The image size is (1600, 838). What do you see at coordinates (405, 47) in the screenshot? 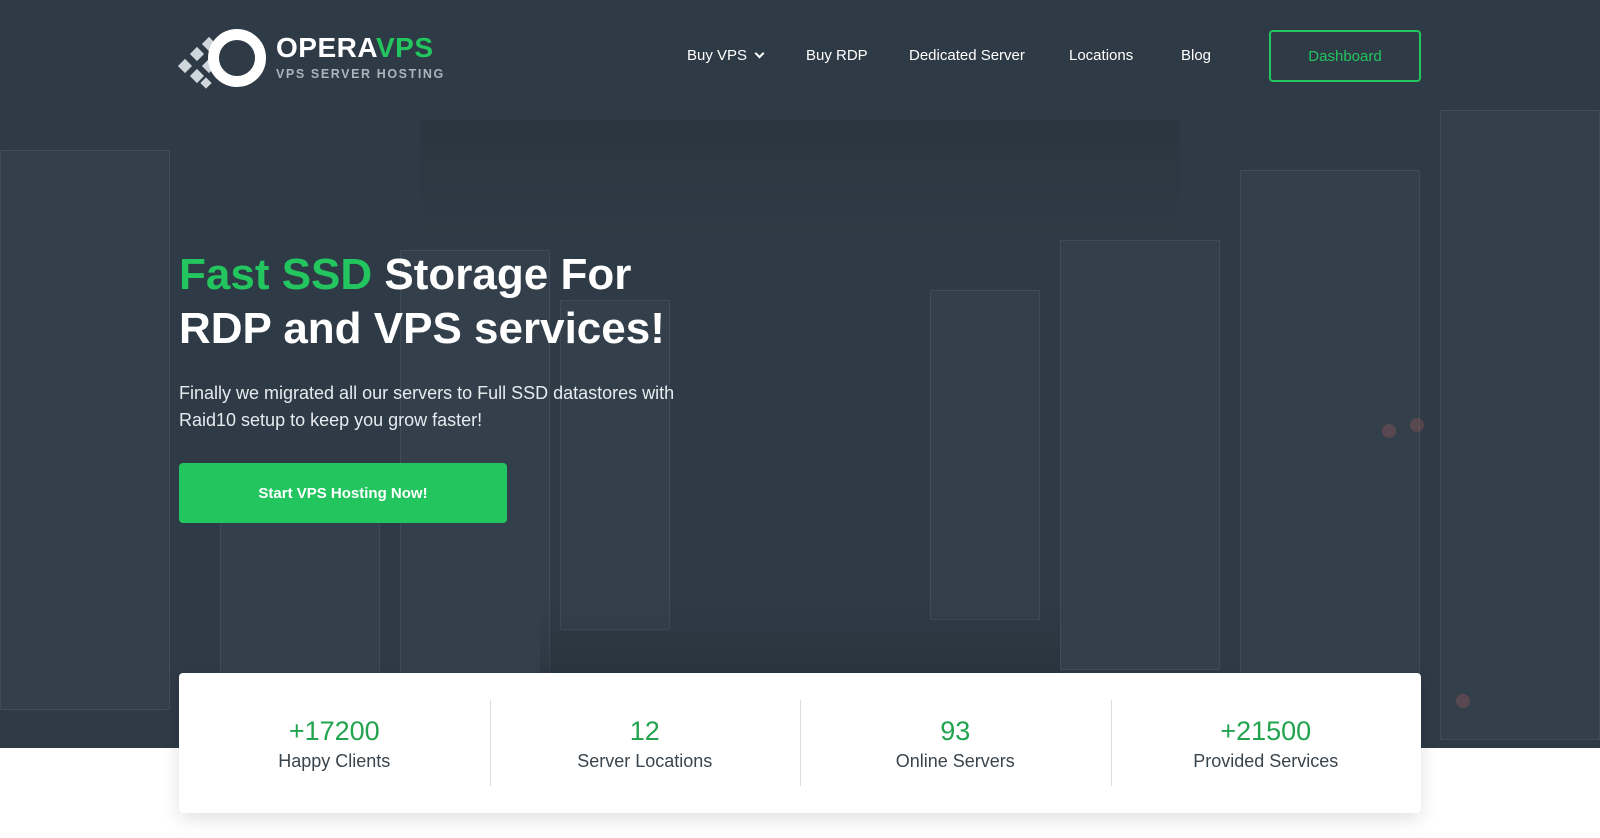
I see `logo-name-green: VPS` at bounding box center [405, 47].